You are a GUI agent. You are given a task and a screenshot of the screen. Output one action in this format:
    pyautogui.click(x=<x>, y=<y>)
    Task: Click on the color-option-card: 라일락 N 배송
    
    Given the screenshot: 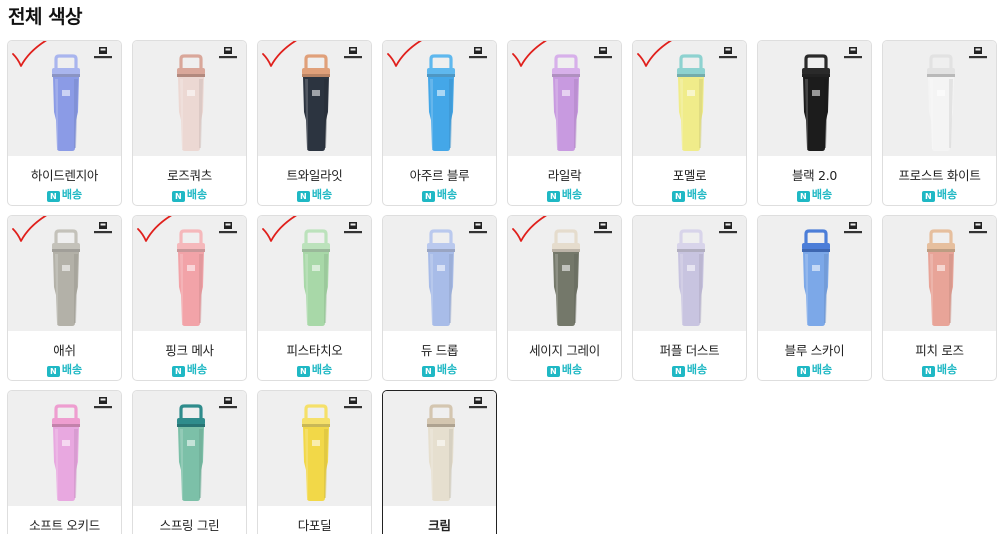 What is the action you would take?
    pyautogui.click(x=564, y=123)
    